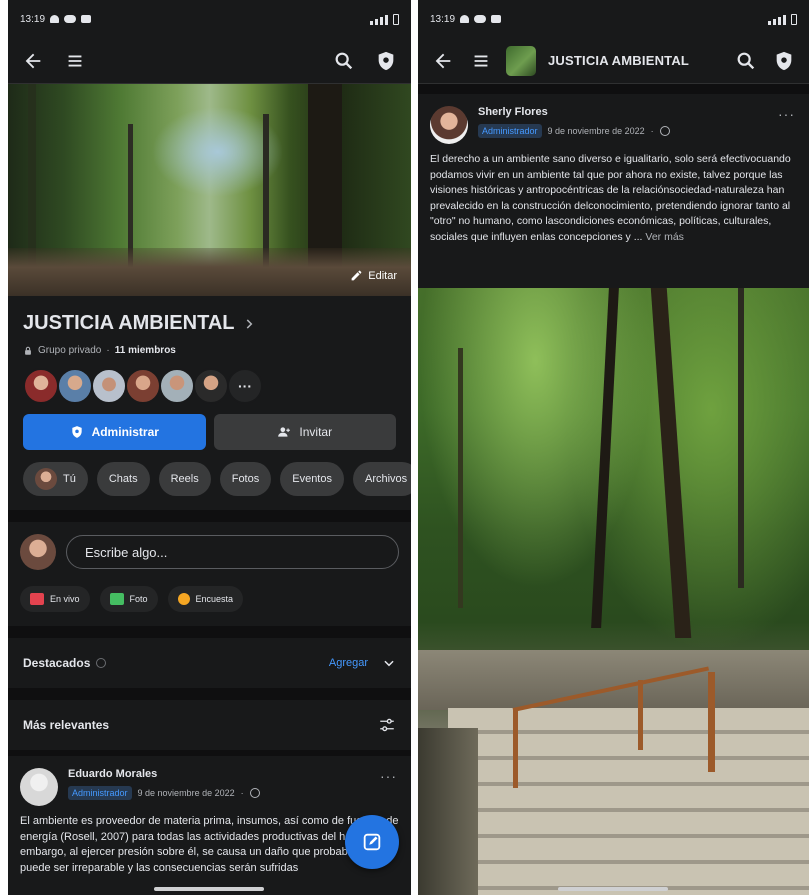 The image size is (809, 895). I want to click on edit-icon, so click(372, 842).